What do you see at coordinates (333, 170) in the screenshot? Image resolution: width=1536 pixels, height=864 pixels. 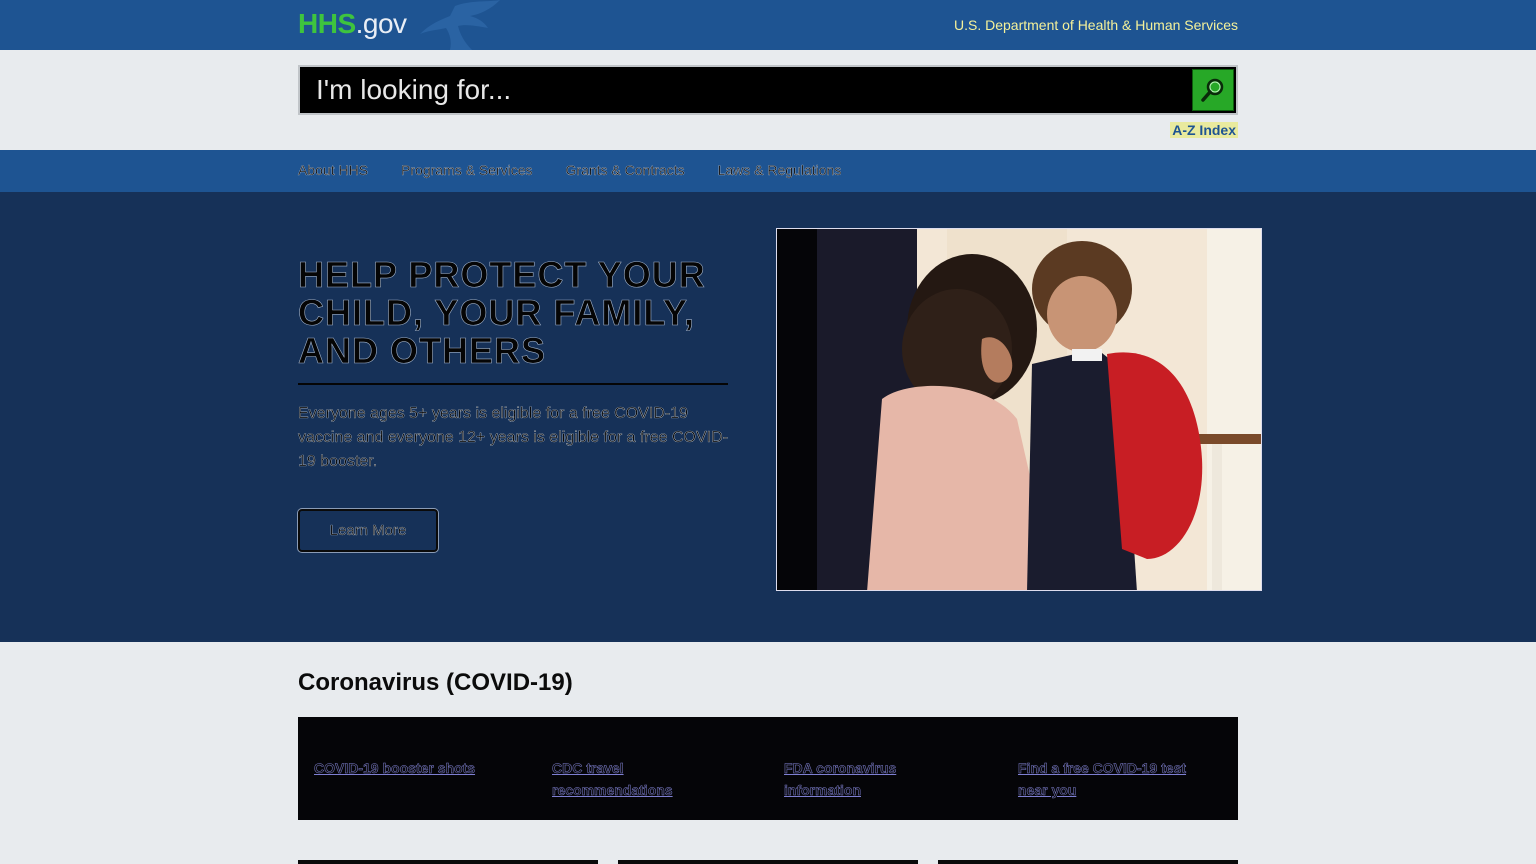 I see `nav-item-about-hhs: About HHS` at bounding box center [333, 170].